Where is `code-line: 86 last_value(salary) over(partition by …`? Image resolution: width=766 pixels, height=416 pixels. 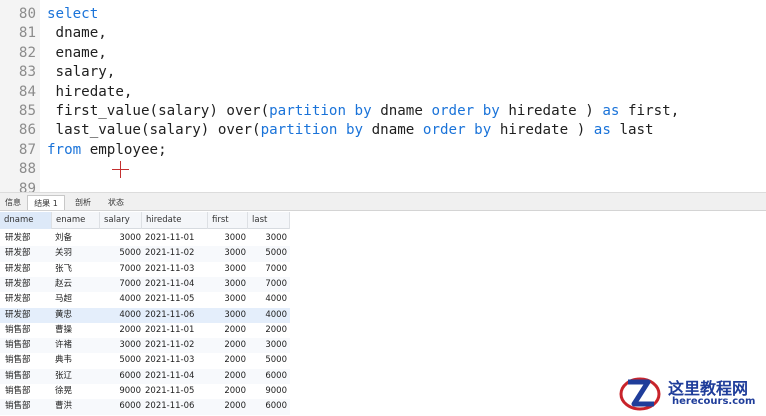 code-line: 86 last_value(salary) over(partition by … is located at coordinates (383, 130).